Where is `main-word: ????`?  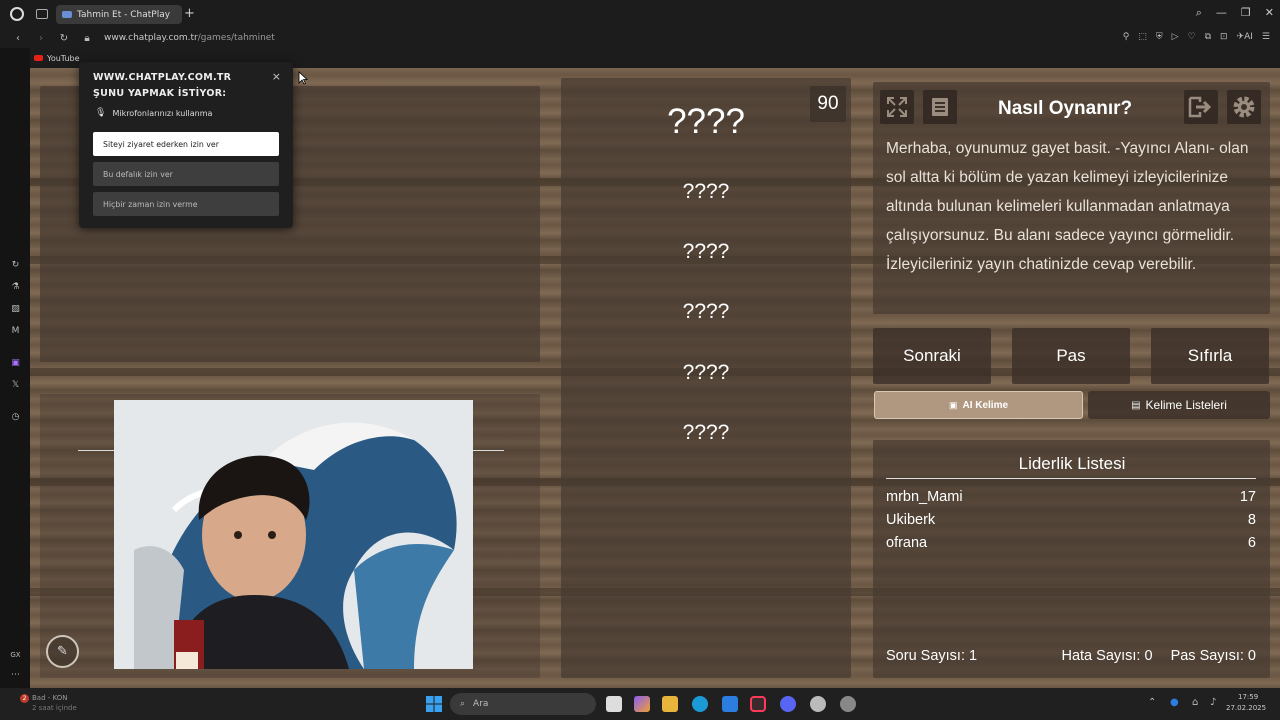
main-word: ???? is located at coordinates (706, 121).